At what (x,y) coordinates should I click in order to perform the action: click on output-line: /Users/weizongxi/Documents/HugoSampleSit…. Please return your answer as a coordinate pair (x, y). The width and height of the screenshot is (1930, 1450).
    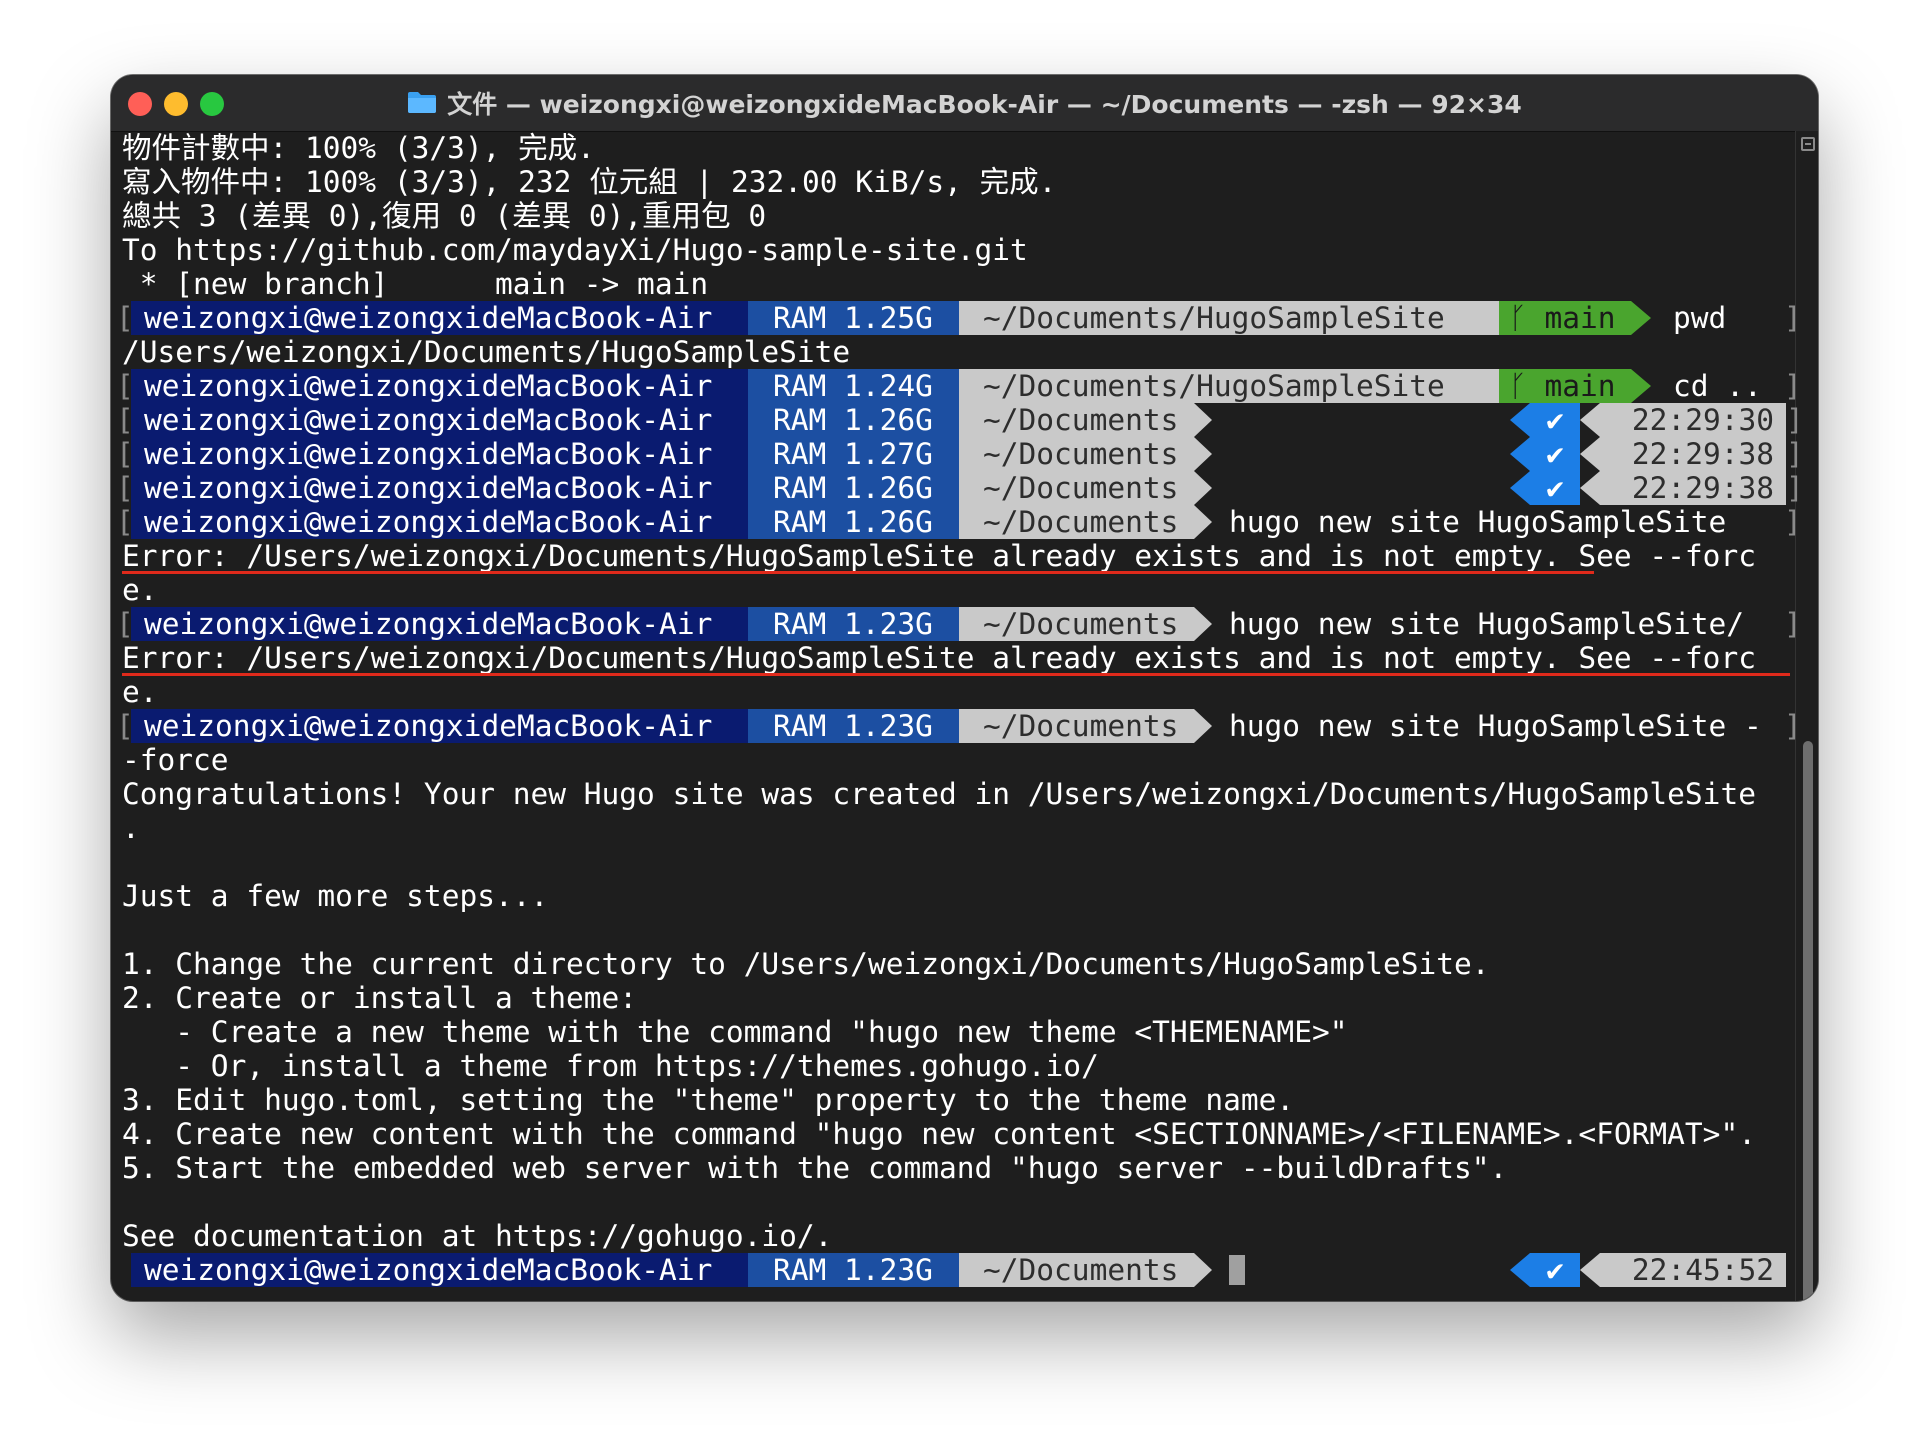
    Looking at the image, I should click on (486, 352).